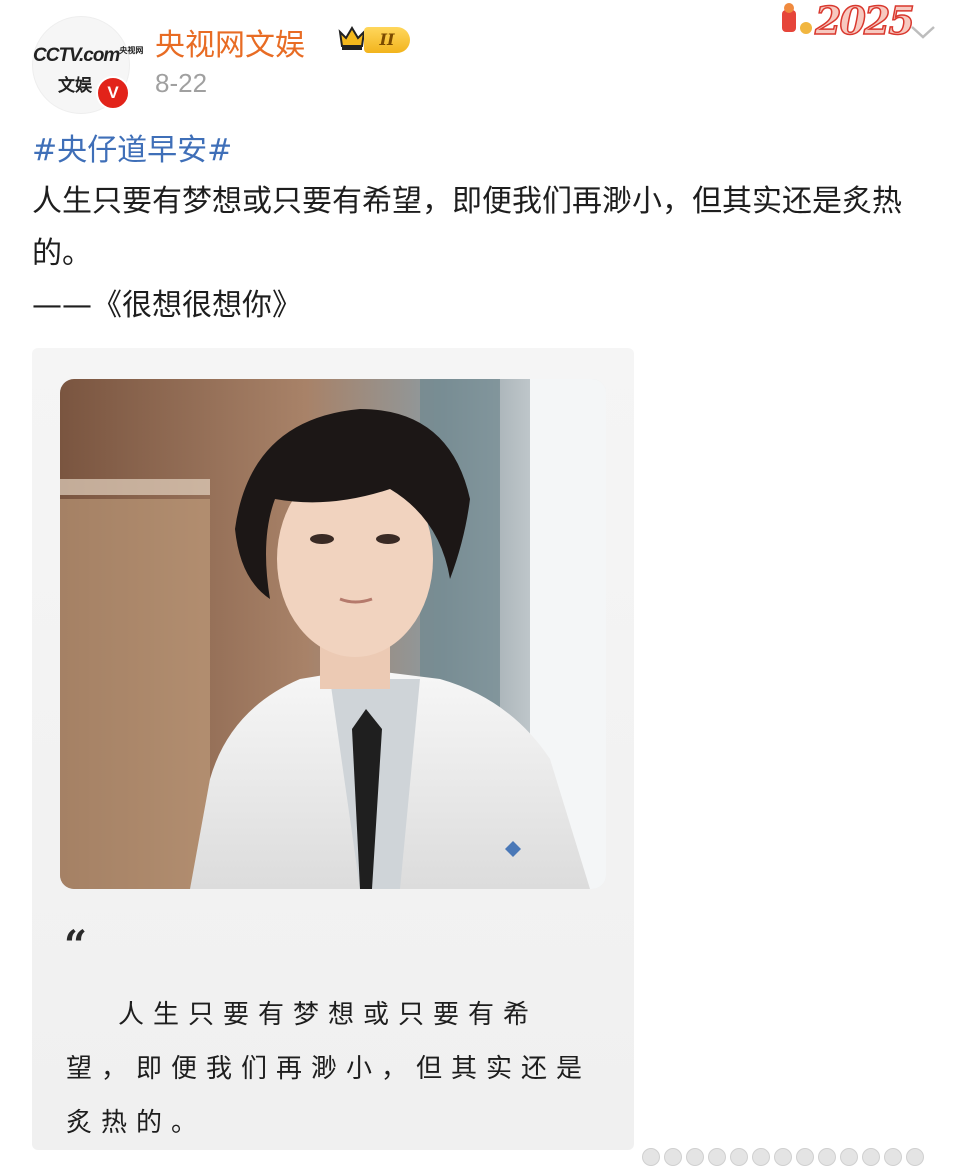 The width and height of the screenshot is (964, 1174). Describe the element at coordinates (181, 83) in the screenshot. I see `post-date: 8-22` at that location.